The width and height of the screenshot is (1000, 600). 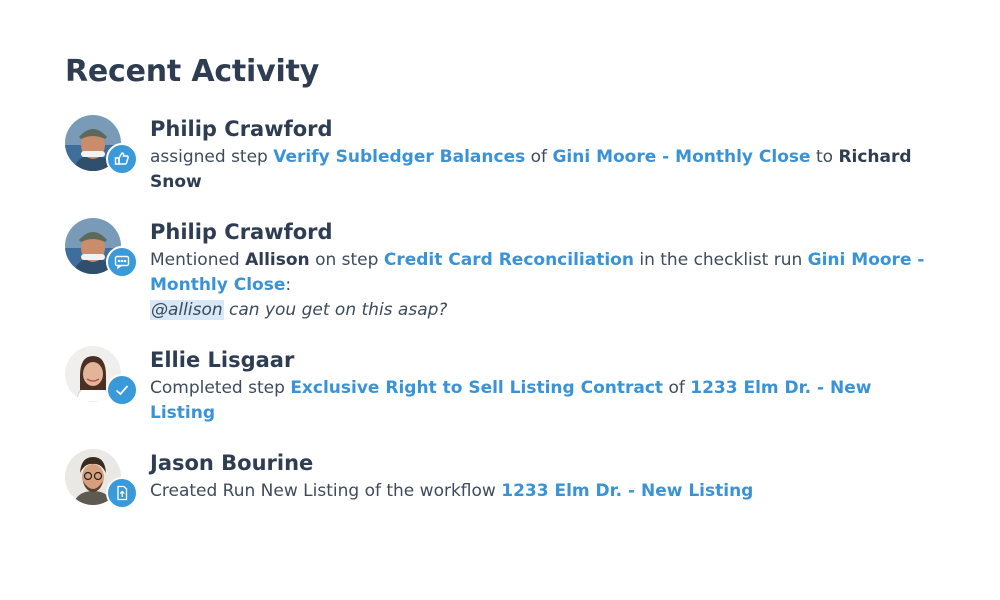 What do you see at coordinates (399, 157) in the screenshot?
I see `step-link: Verify Subledger Balances` at bounding box center [399, 157].